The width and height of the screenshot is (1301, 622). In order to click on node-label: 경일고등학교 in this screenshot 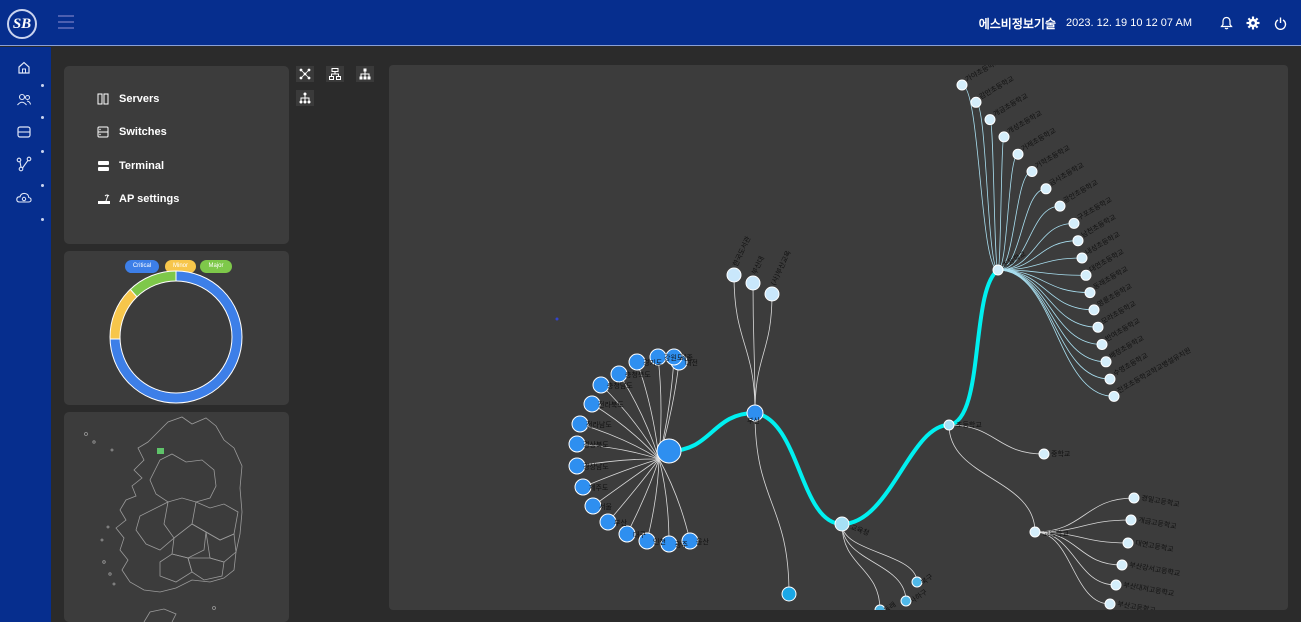, I will do `click(1161, 501)`.